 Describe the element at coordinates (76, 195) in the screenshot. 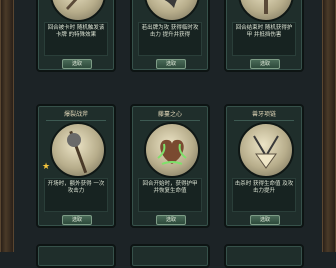

I see `card-desc: 开场时，额外获得 一次攻击力` at that location.